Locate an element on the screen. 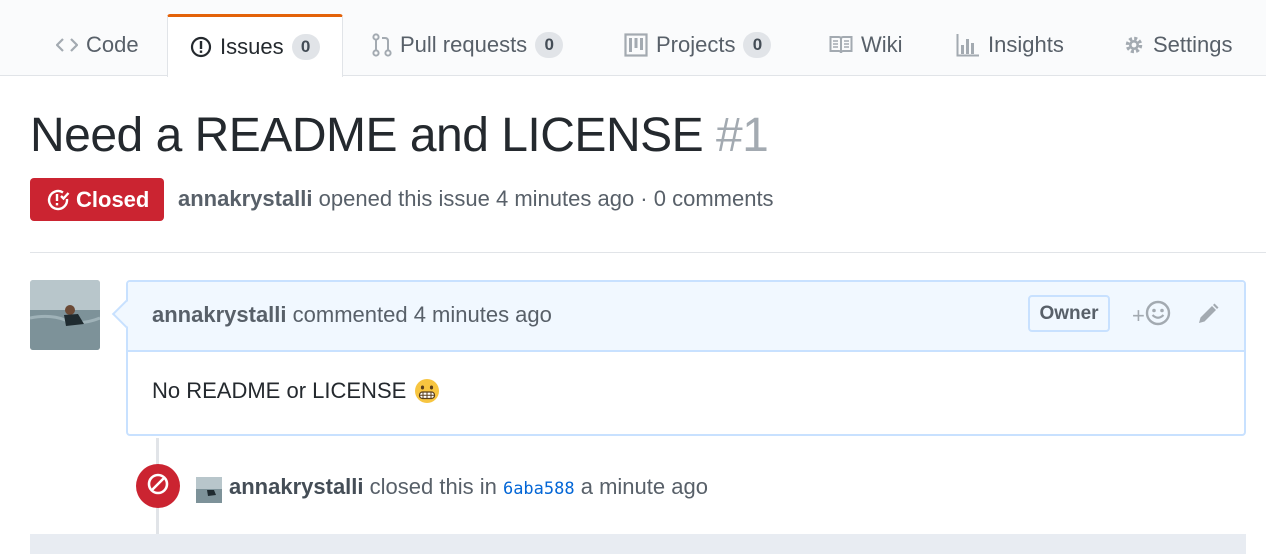 This screenshot has height=554, width=1266. circle-slash-icon is located at coordinates (158, 486).